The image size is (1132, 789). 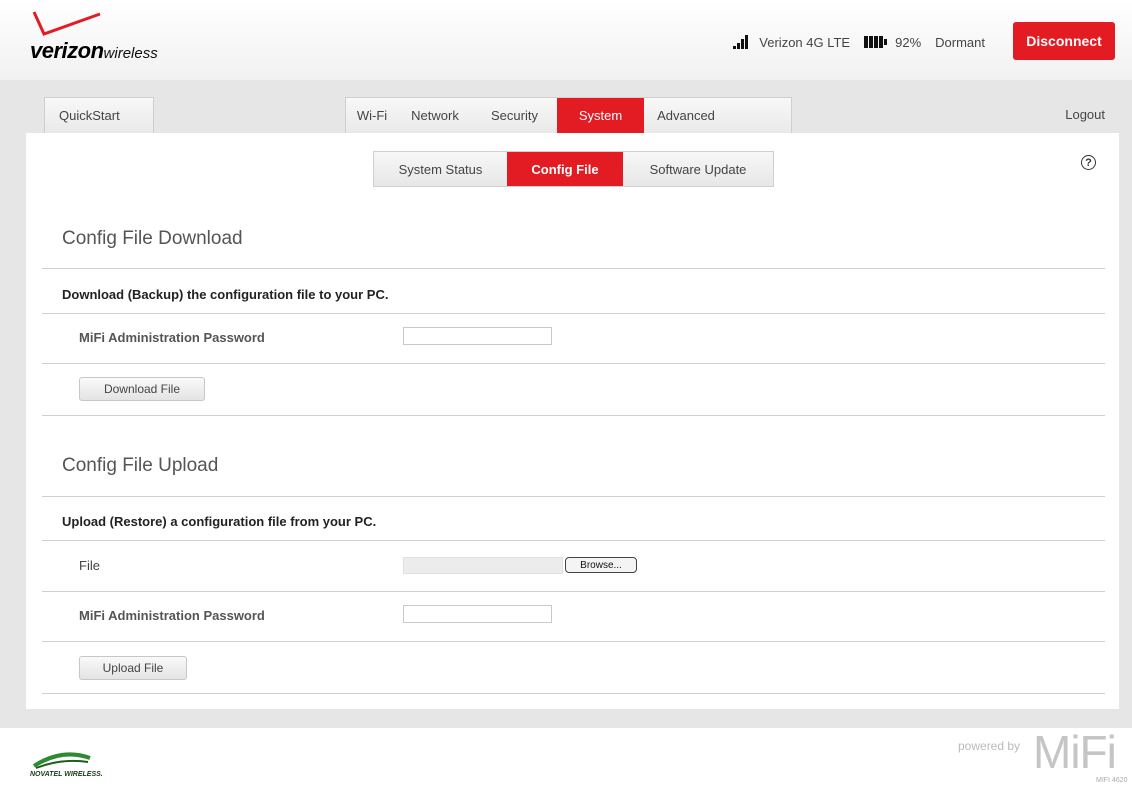 I want to click on logout-link: Logout, so click(x=1085, y=114).